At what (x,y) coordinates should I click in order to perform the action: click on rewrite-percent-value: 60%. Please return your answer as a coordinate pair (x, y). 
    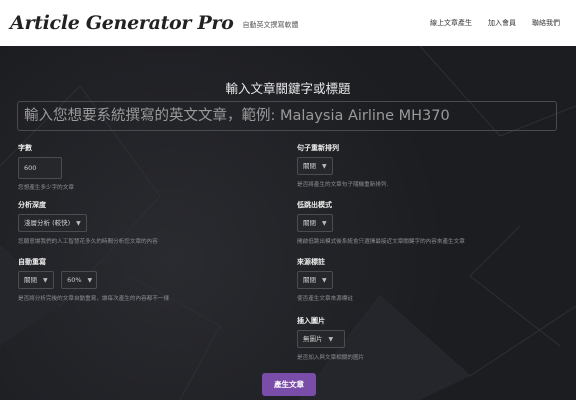
    Looking at the image, I should click on (74, 280).